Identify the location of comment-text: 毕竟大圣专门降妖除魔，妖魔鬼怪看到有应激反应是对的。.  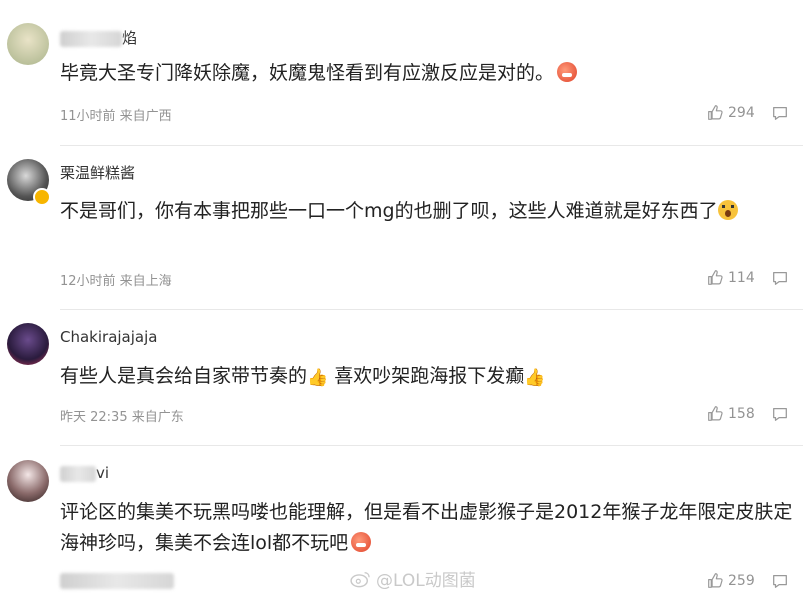
(426, 73).